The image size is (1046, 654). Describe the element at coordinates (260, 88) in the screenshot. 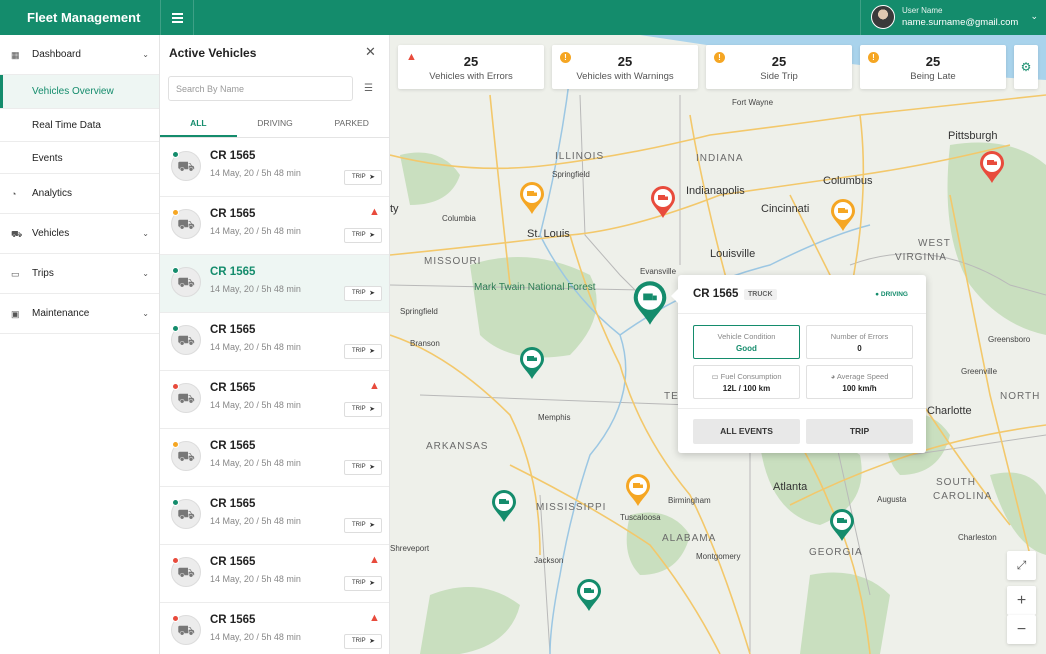

I see `search-input` at that location.